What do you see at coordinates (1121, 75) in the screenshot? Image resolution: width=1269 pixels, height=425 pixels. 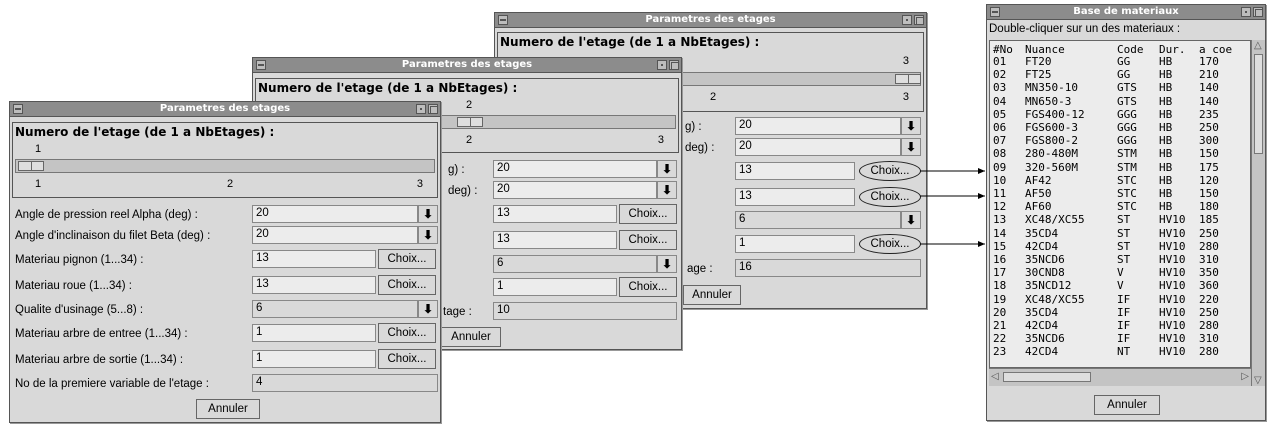 I see `list-item: 02 FT25 GG HB 210` at bounding box center [1121, 75].